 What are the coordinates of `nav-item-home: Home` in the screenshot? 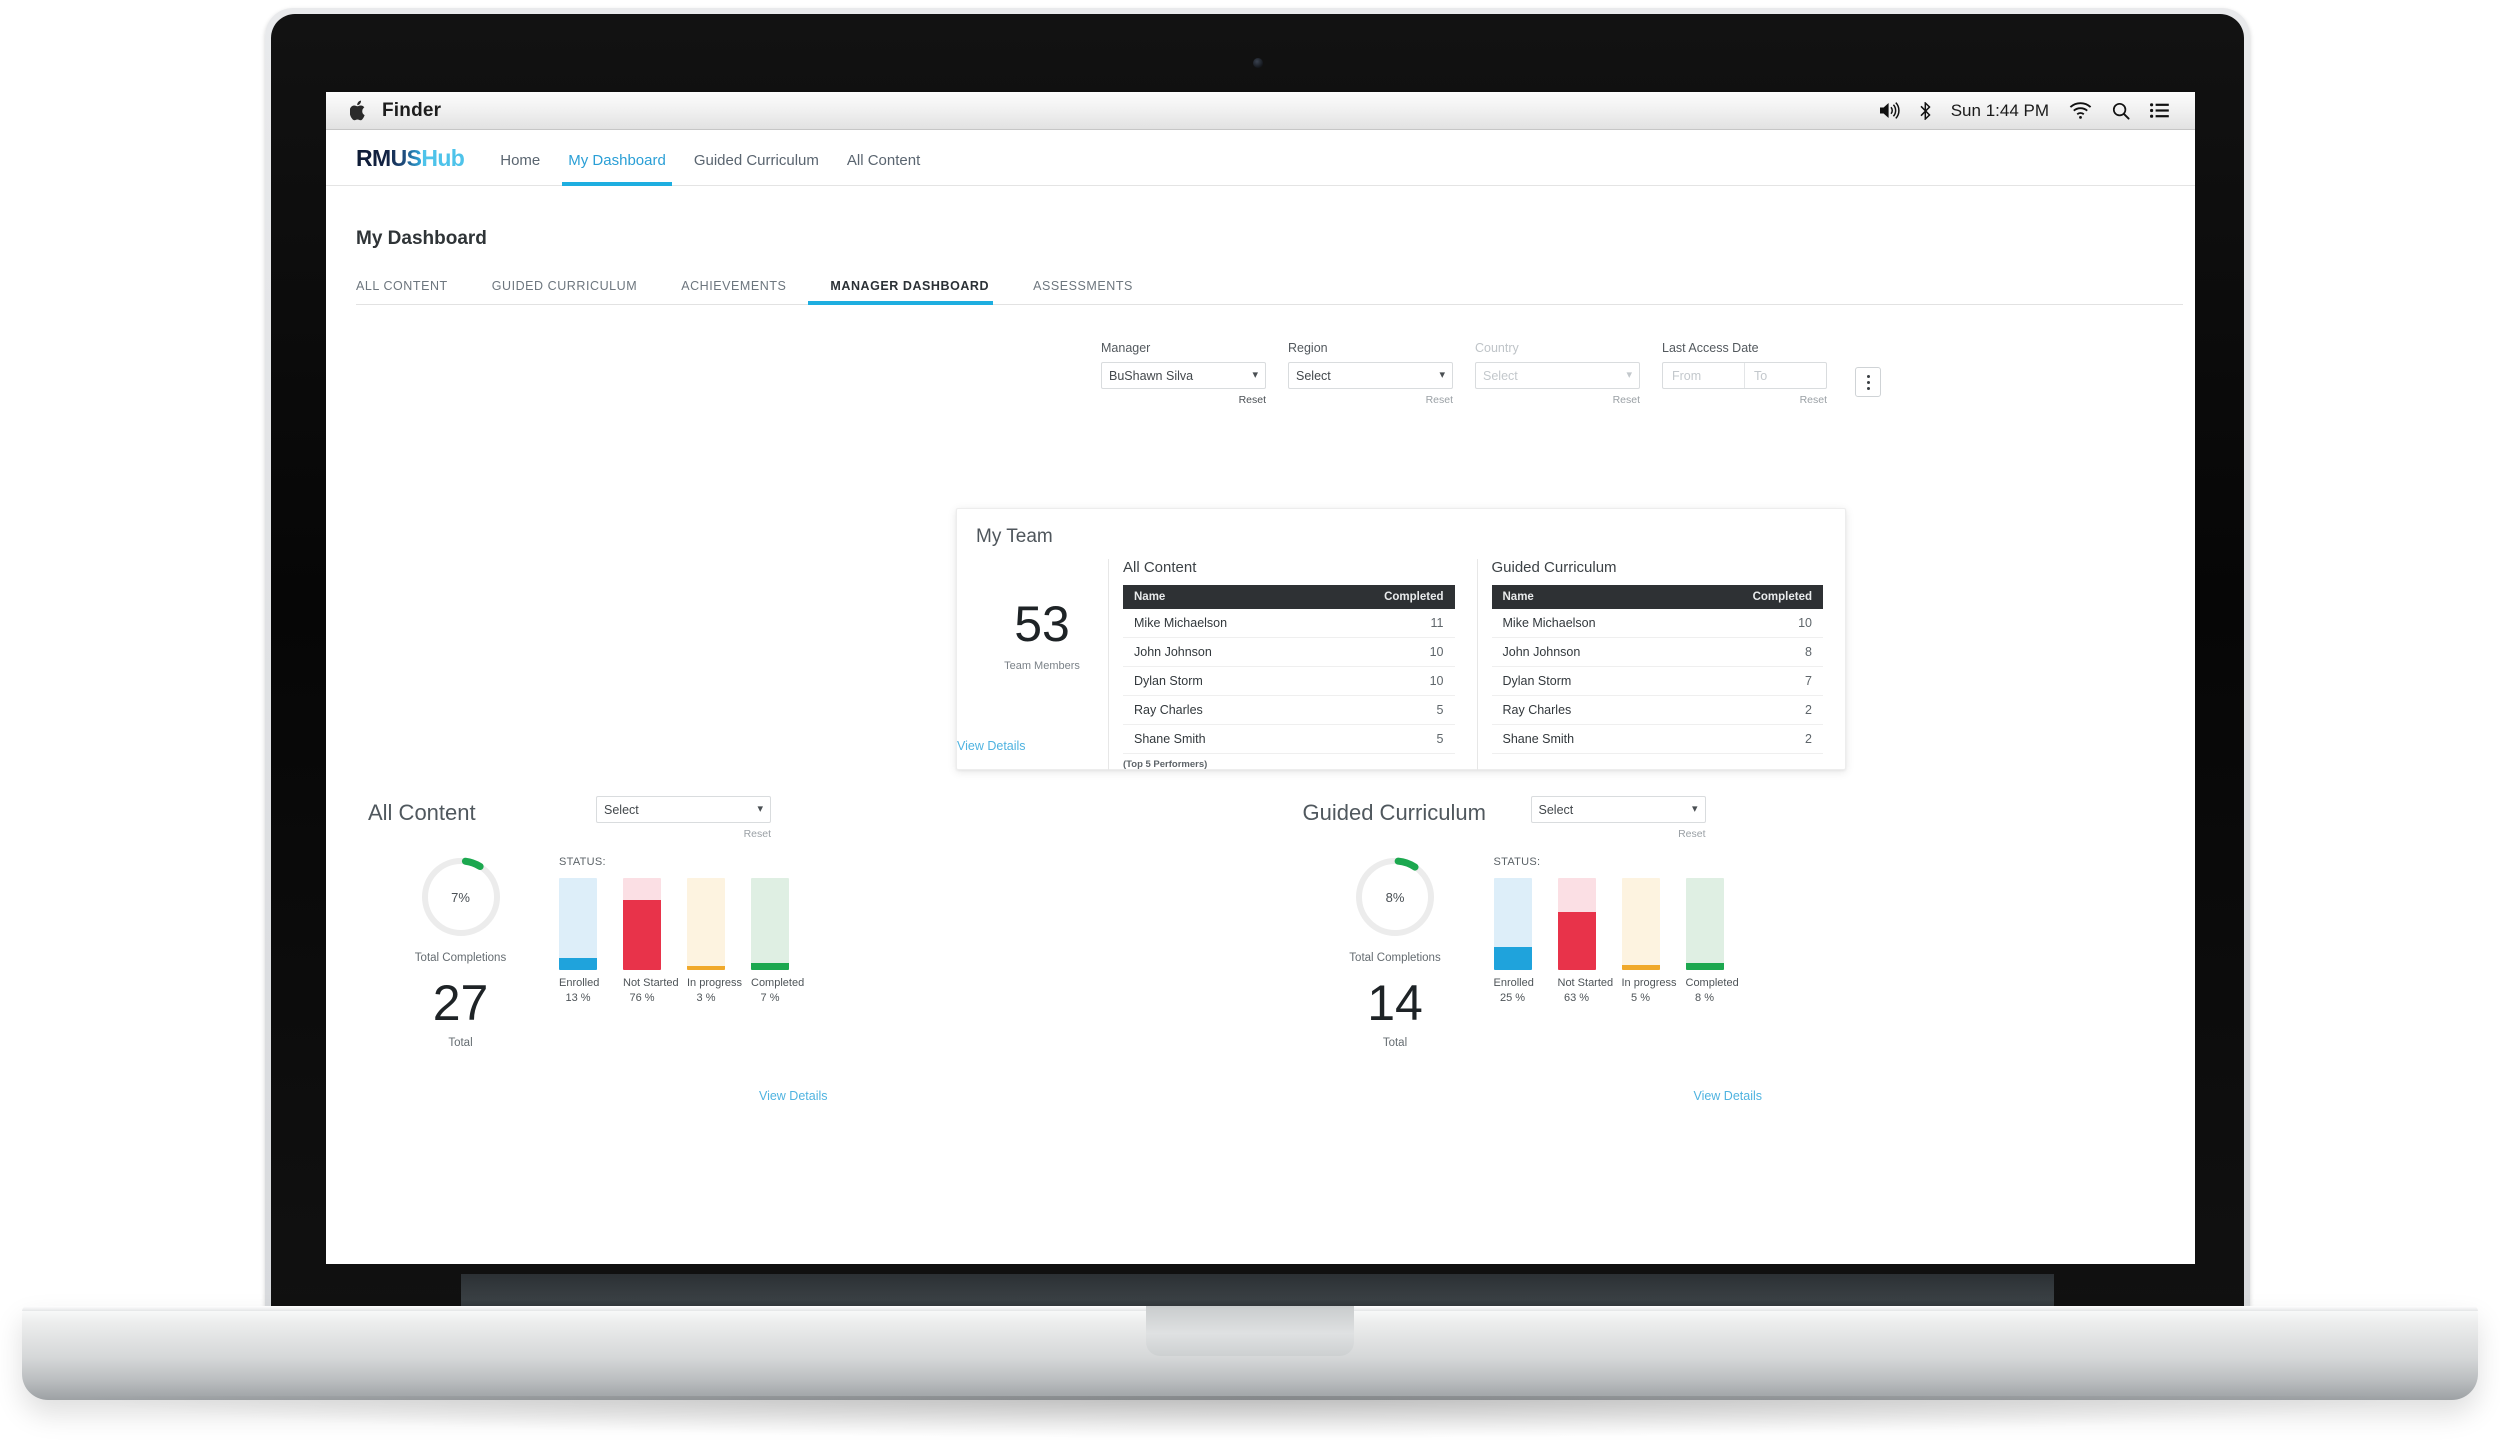 It's located at (520, 168).